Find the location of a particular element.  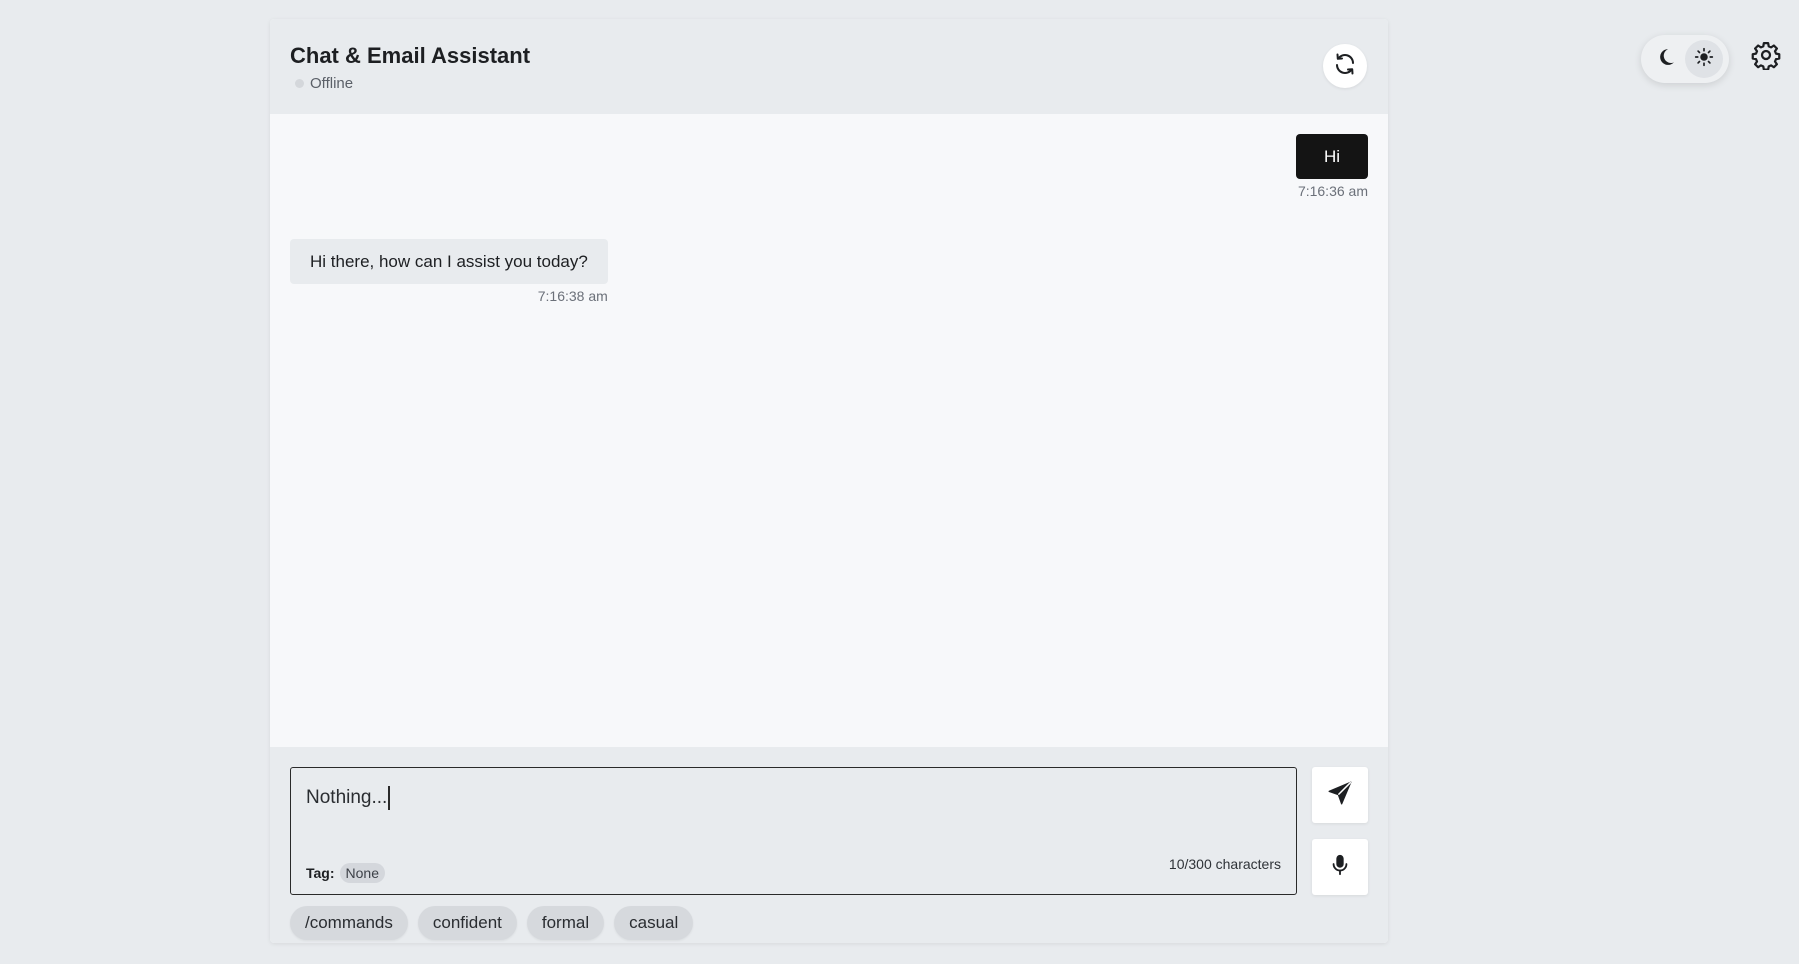

send-icon is located at coordinates (1340, 795).